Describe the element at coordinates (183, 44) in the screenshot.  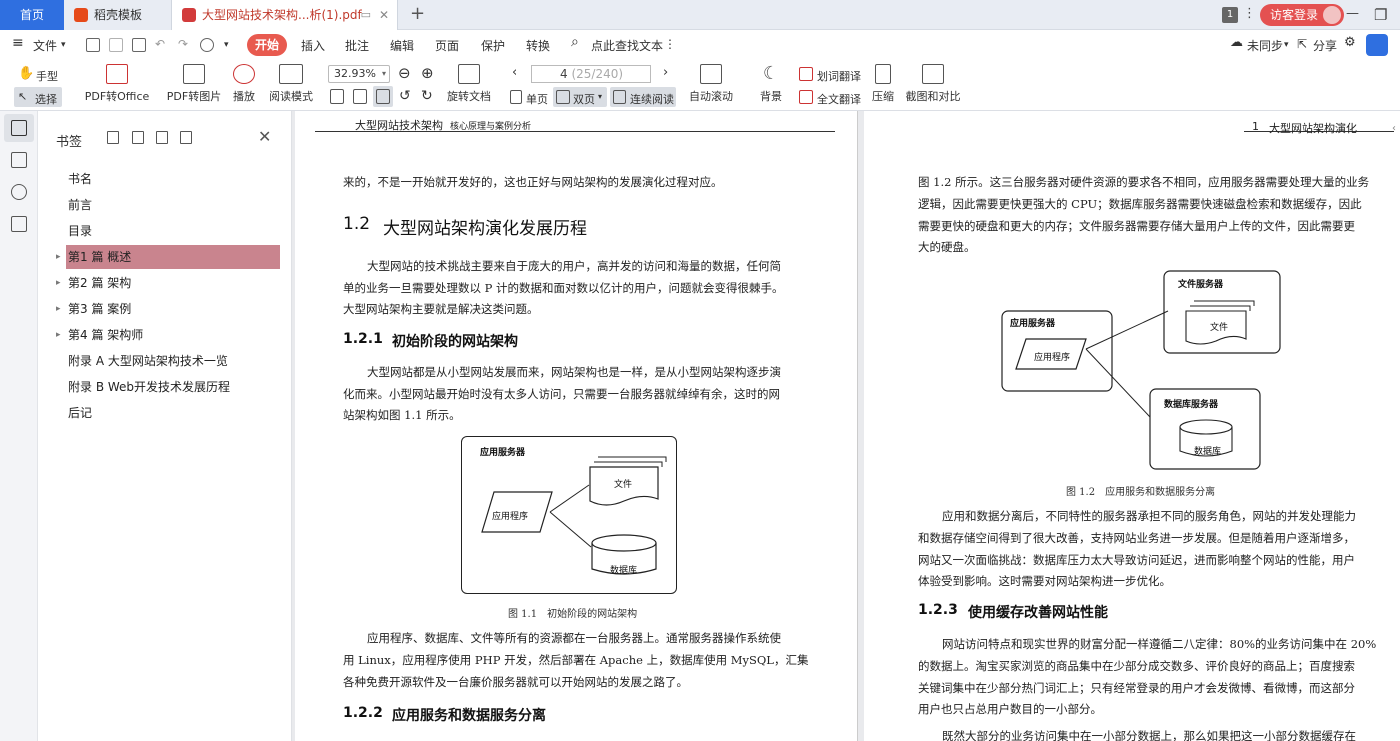
I see `redo-icon: ↷` at that location.